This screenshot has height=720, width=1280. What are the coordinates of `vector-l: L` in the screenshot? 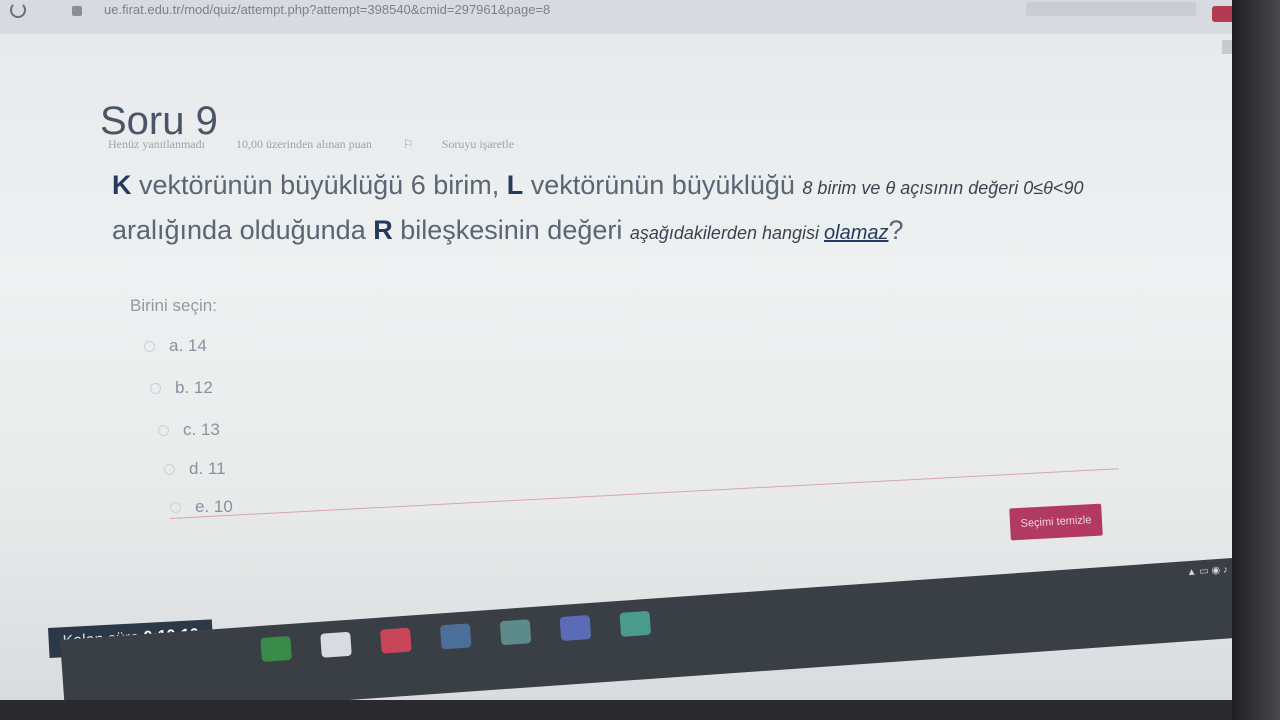 It's located at (515, 185).